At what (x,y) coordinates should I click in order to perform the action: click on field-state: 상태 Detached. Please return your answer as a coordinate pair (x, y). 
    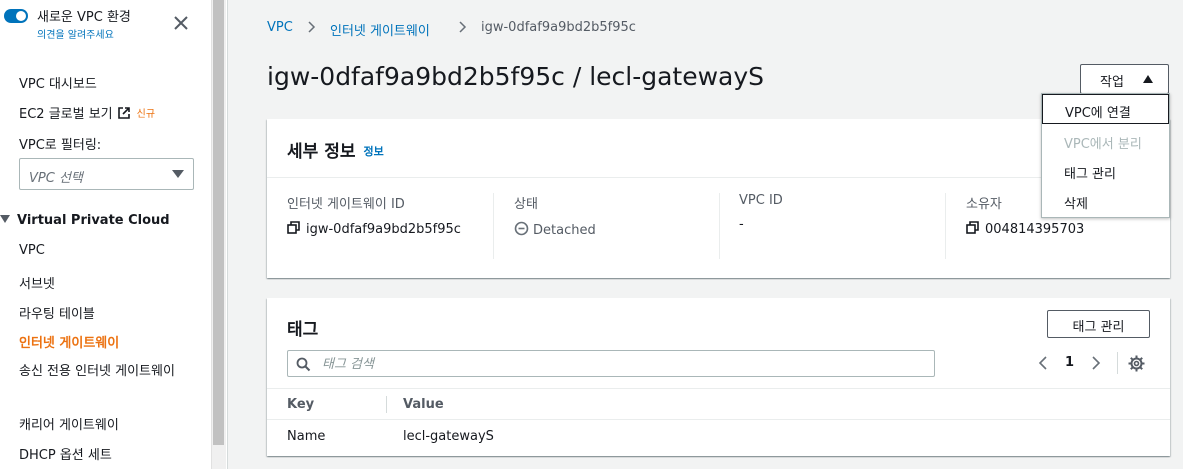
    Looking at the image, I should click on (555, 226).